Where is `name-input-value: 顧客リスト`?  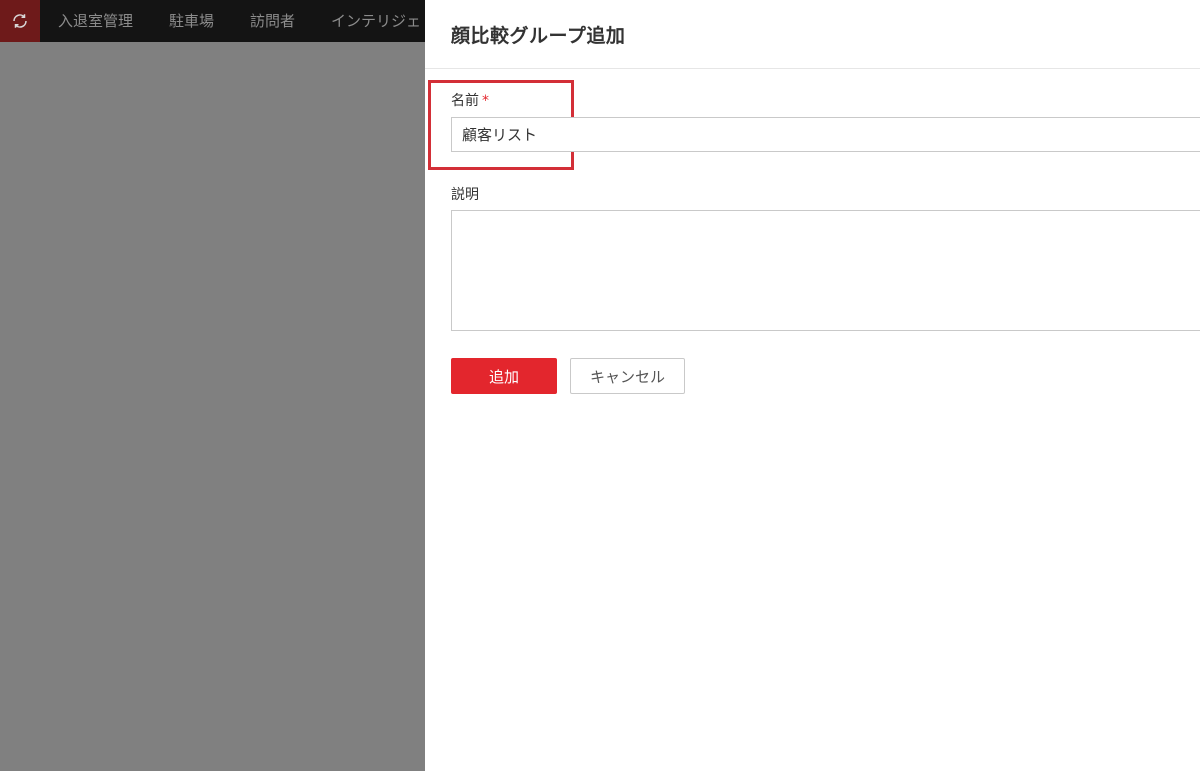 name-input-value: 顧客リスト is located at coordinates (500, 135).